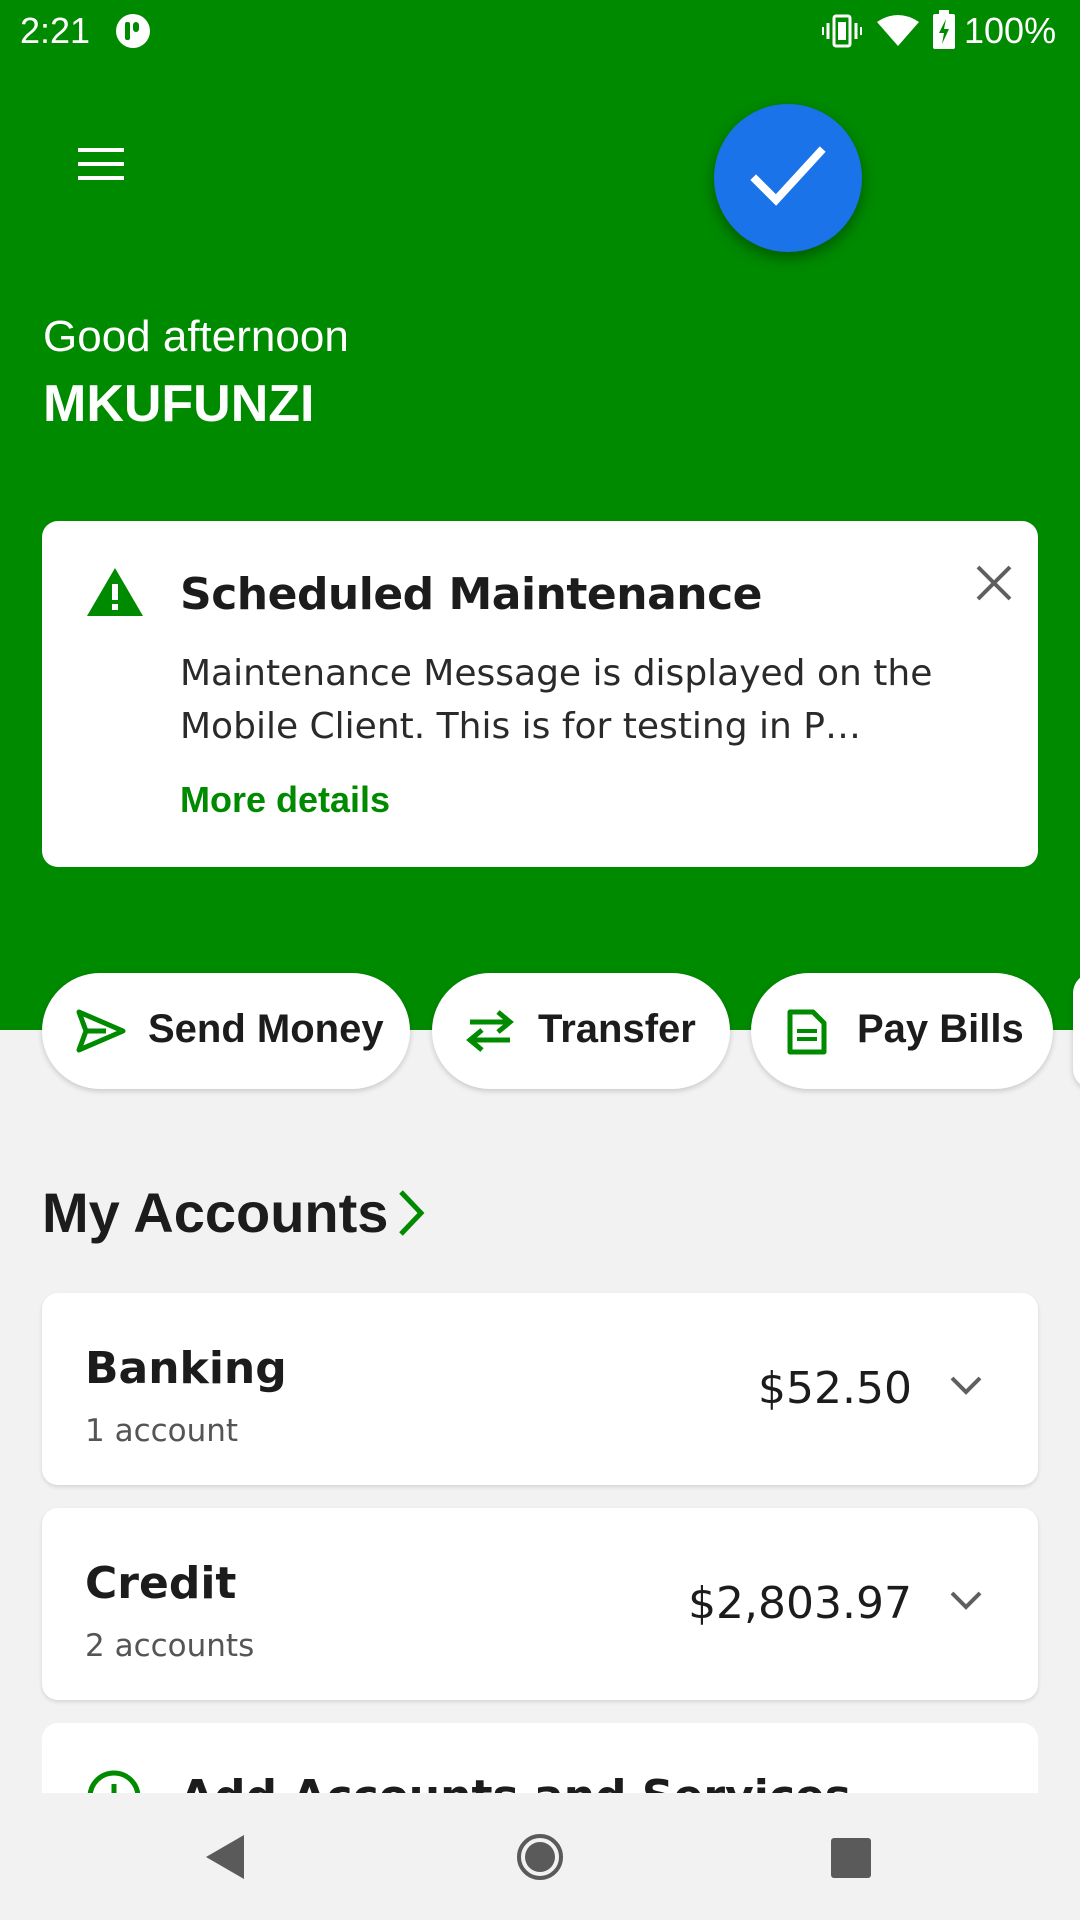  Describe the element at coordinates (490, 1031) in the screenshot. I see `transfer-arrows-icon` at that location.